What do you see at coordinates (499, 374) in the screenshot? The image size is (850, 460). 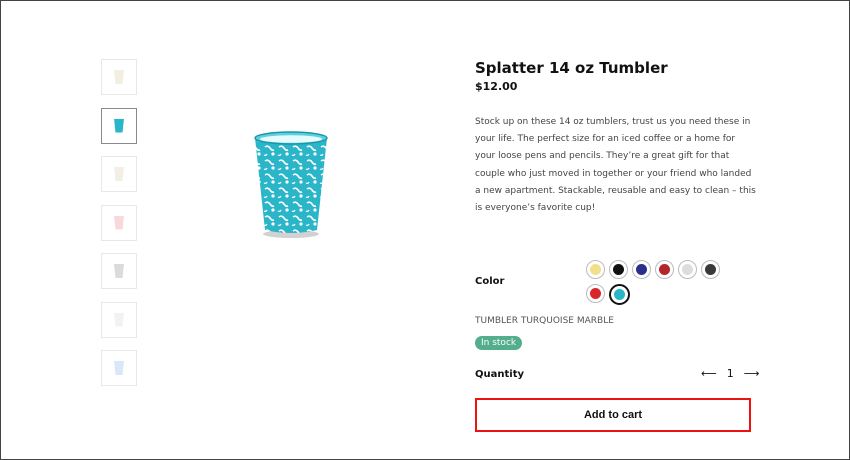 I see `quantity-label: Quantity` at bounding box center [499, 374].